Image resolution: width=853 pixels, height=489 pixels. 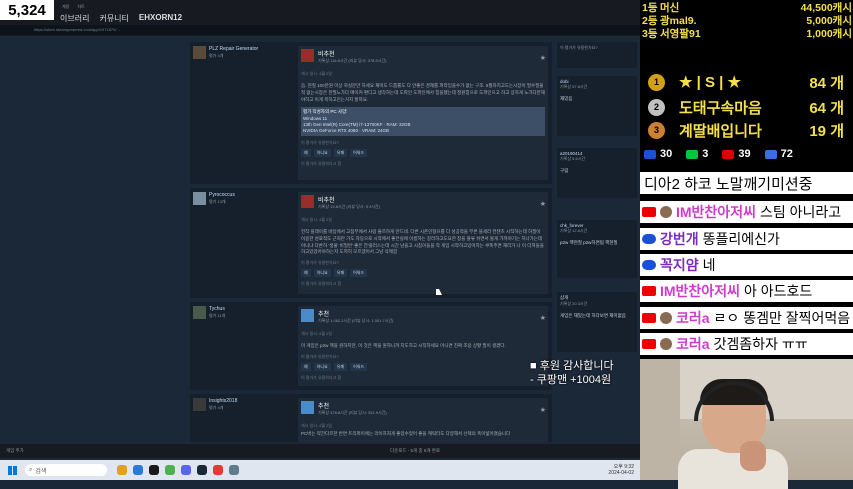 What do you see at coordinates (233, 49) in the screenshot?
I see `author-name: PLZ Repair Generator` at bounding box center [233, 49].